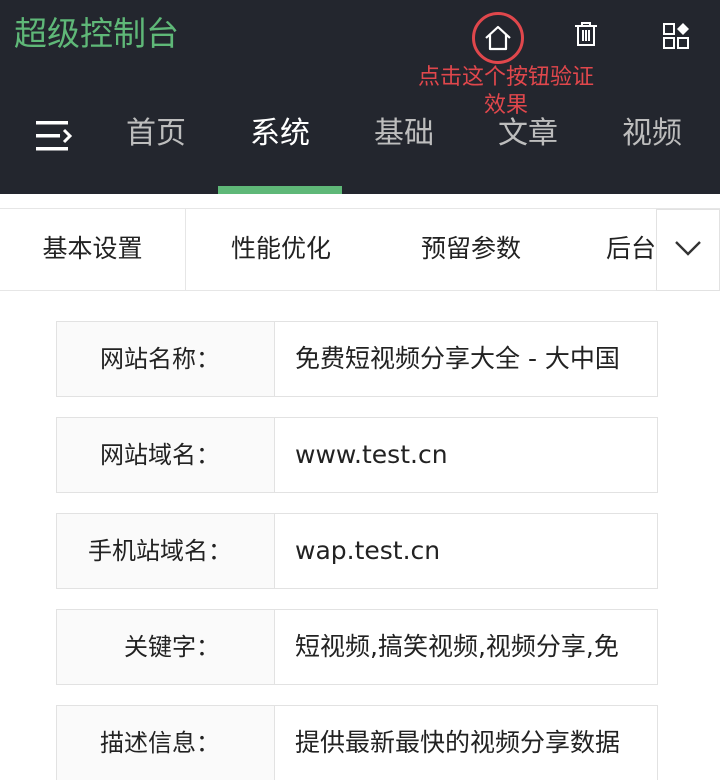  I want to click on clear-cache-button, so click(586, 34).